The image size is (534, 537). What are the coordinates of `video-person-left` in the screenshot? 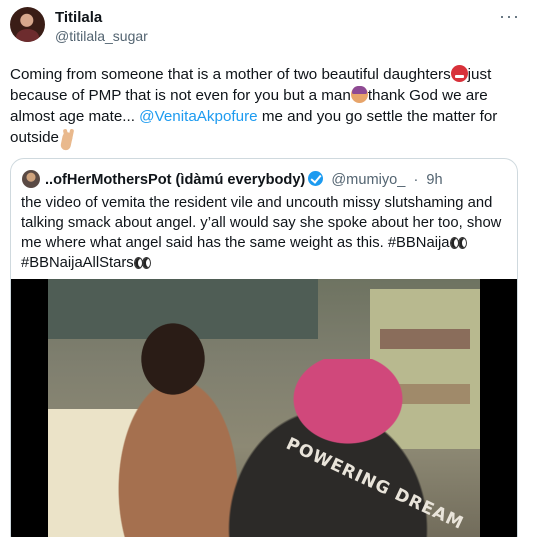 It's located at (178, 428).